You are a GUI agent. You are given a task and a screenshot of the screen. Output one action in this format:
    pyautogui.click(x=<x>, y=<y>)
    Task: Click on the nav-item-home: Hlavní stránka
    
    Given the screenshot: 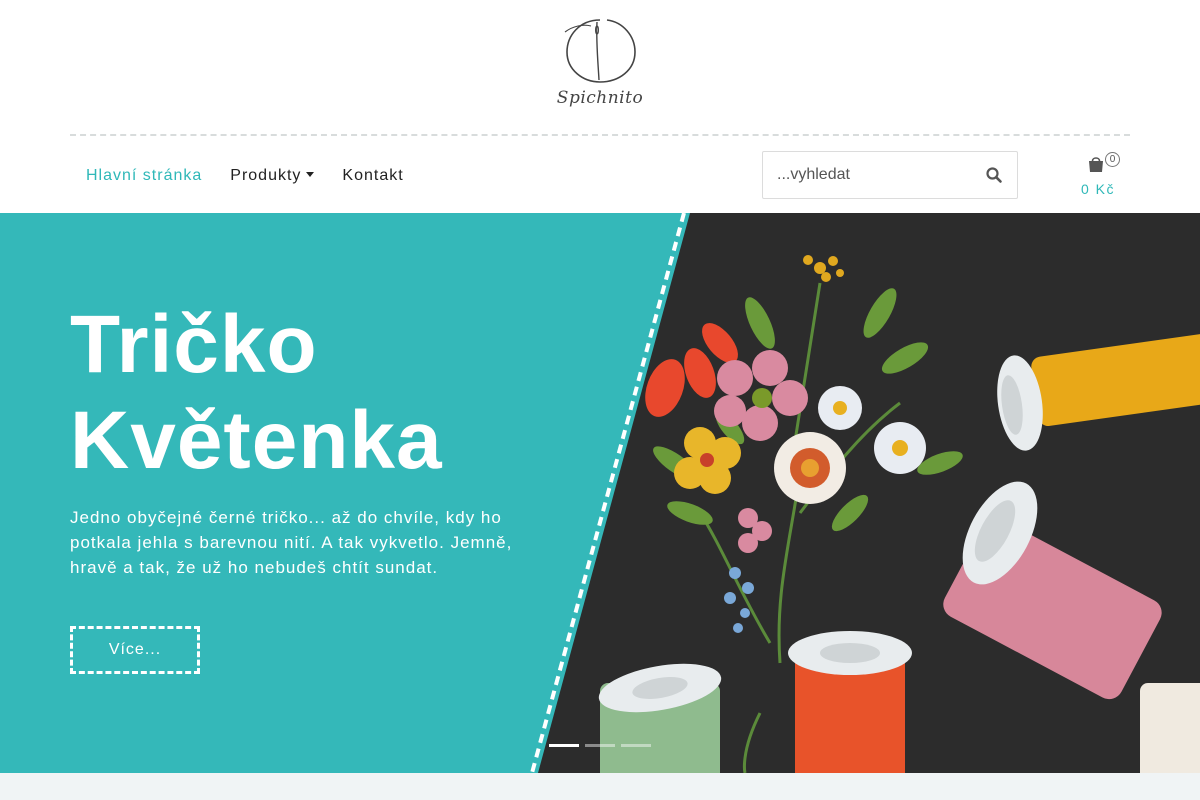 What is the action you would take?
    pyautogui.click(x=143, y=176)
    